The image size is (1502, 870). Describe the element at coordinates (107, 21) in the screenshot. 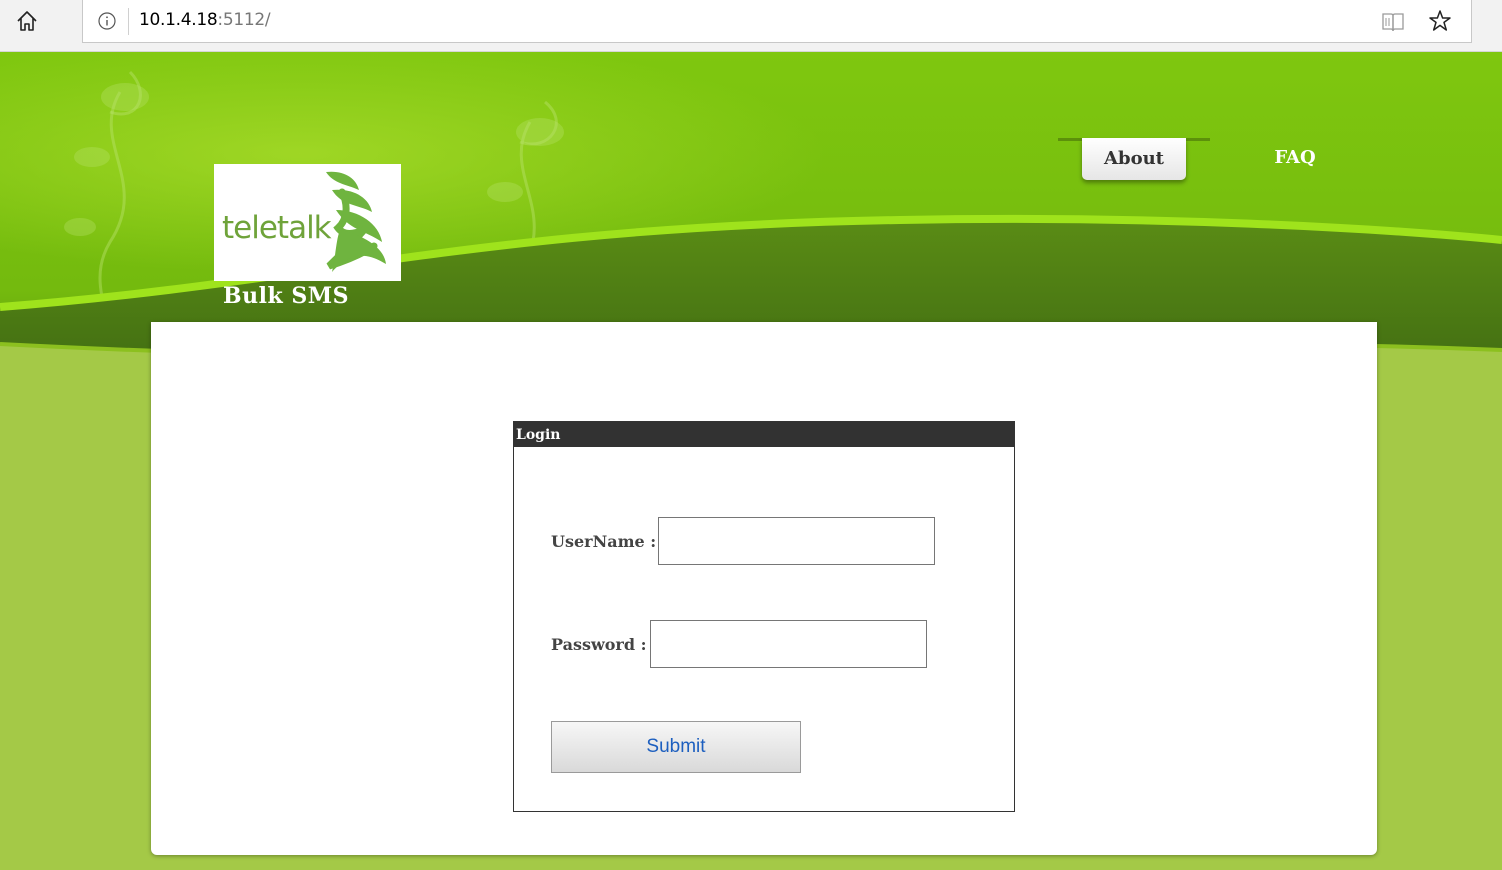

I see `info-icon` at that location.